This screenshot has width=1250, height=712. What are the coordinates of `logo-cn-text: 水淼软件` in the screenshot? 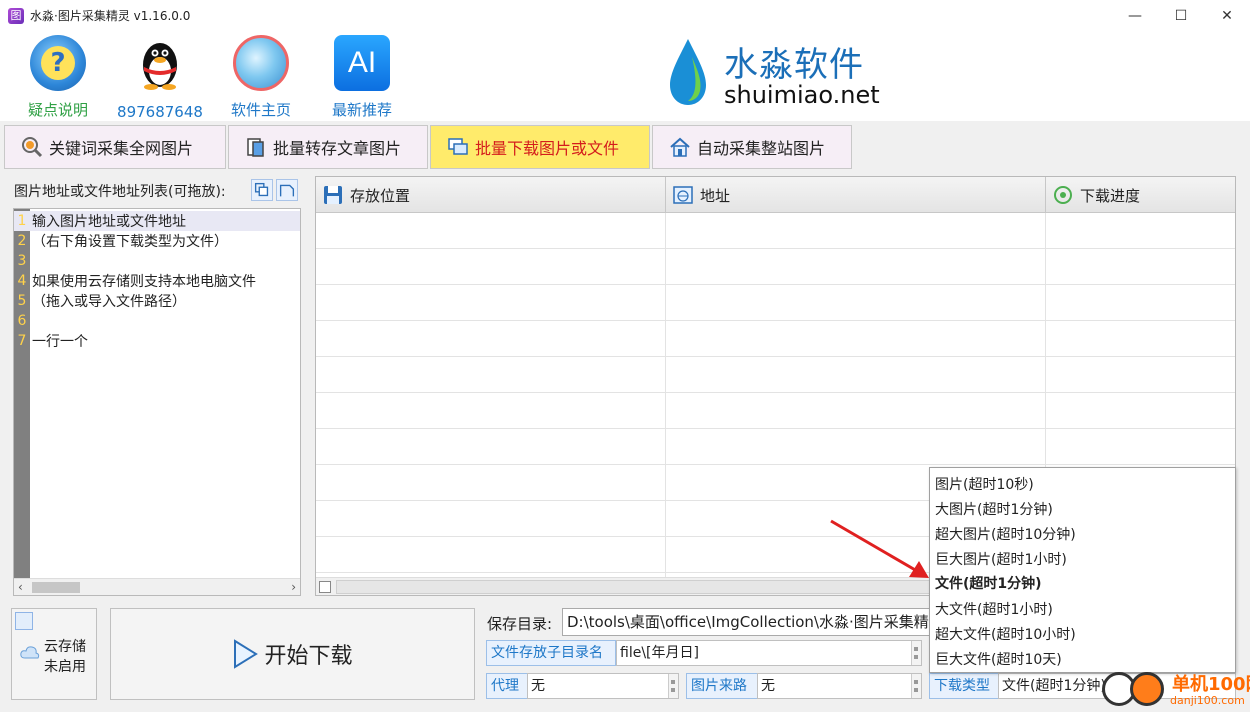 It's located at (794, 65).